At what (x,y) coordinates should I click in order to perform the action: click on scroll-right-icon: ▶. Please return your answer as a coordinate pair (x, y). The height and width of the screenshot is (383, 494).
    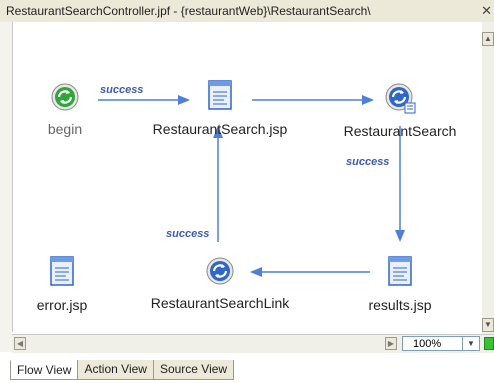
    Looking at the image, I should click on (391, 343).